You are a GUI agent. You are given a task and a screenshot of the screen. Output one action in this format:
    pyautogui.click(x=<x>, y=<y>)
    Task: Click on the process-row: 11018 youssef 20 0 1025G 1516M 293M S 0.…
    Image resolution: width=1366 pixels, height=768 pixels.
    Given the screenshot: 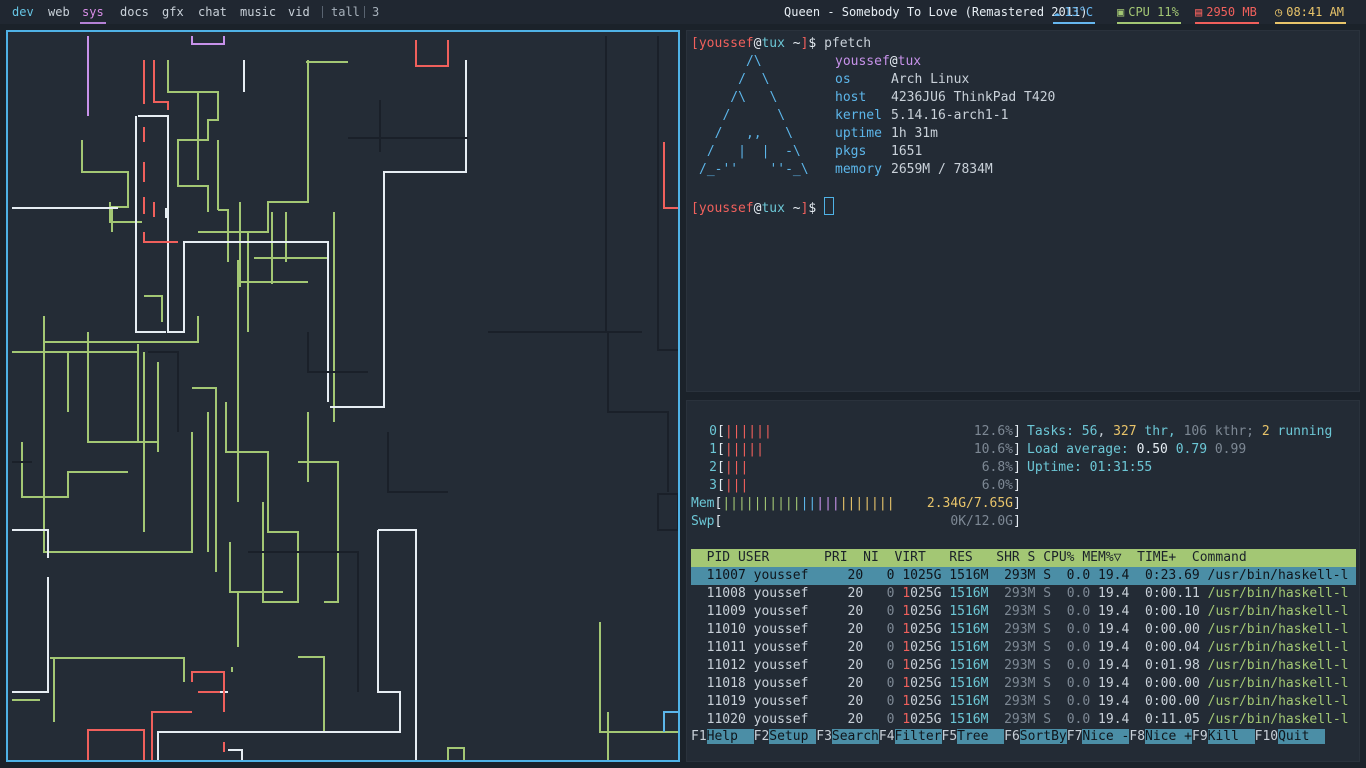 What is the action you would take?
    pyautogui.click(x=1020, y=684)
    